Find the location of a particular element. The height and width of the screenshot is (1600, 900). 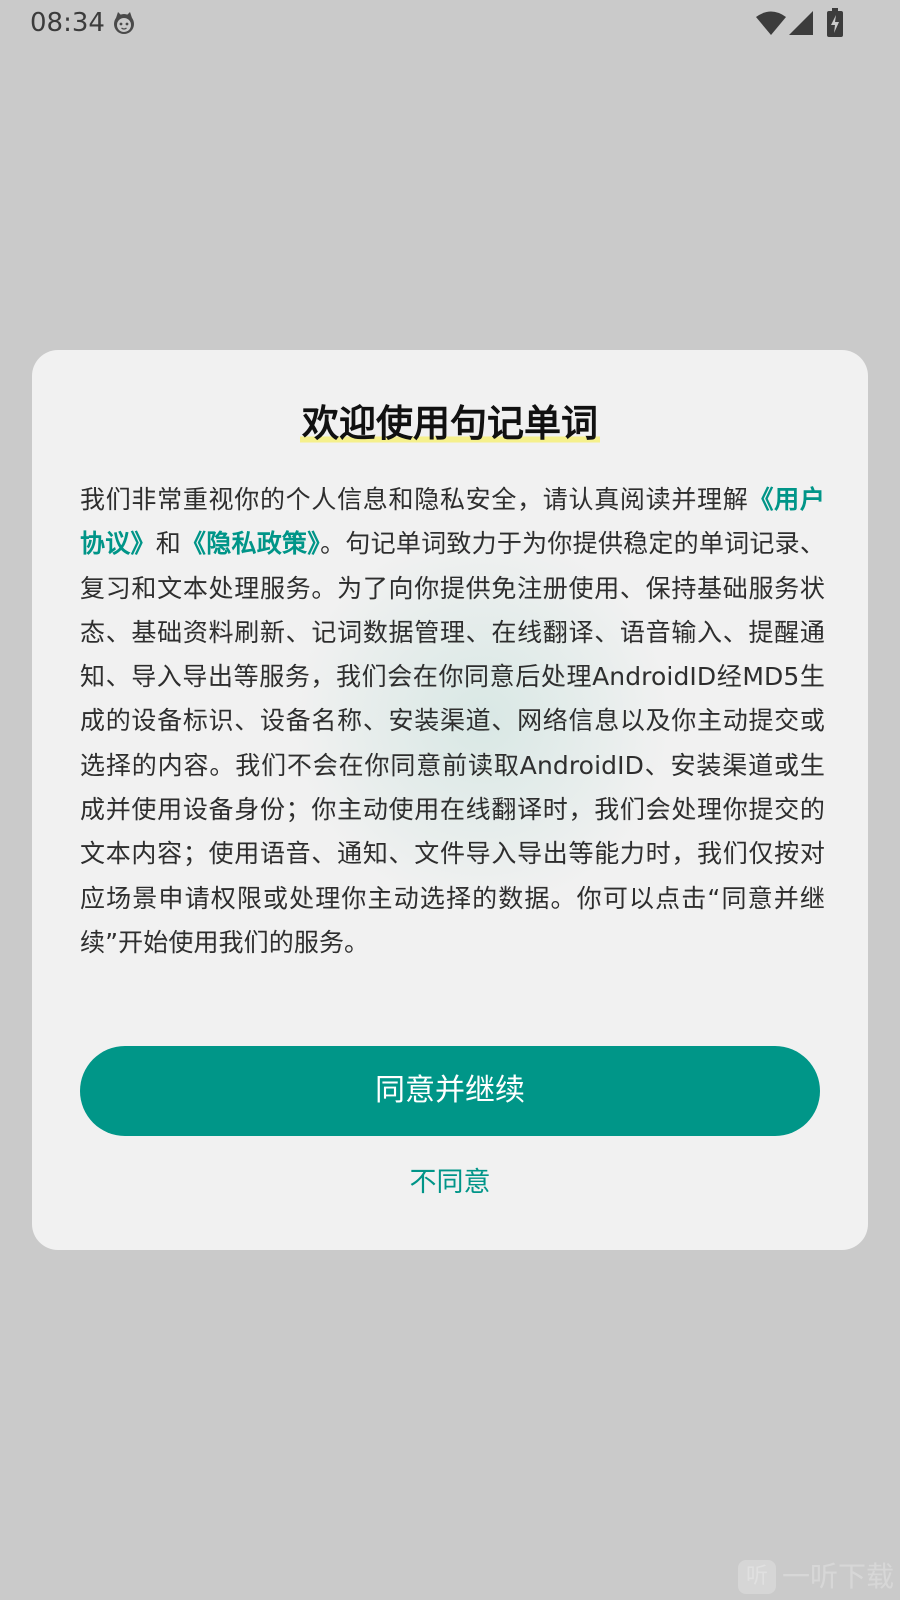

watermark: 听 一听下载 is located at coordinates (818, 1578).